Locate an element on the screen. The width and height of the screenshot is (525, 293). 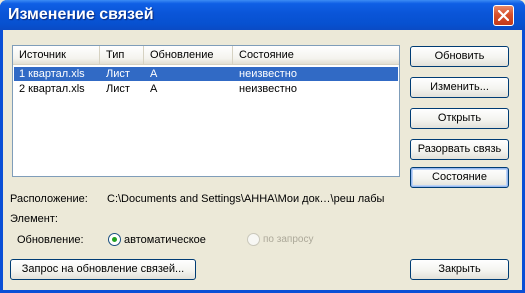
radio-selected-dot is located at coordinates (114, 239).